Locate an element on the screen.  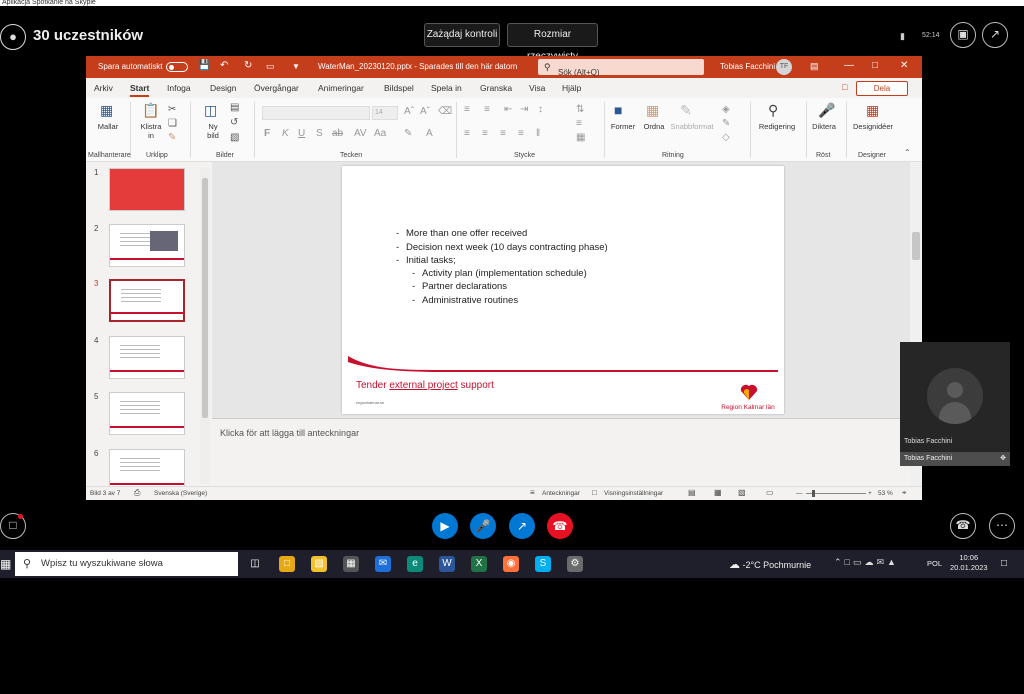
close-icon: ✕ is located at coordinates (904, 65).